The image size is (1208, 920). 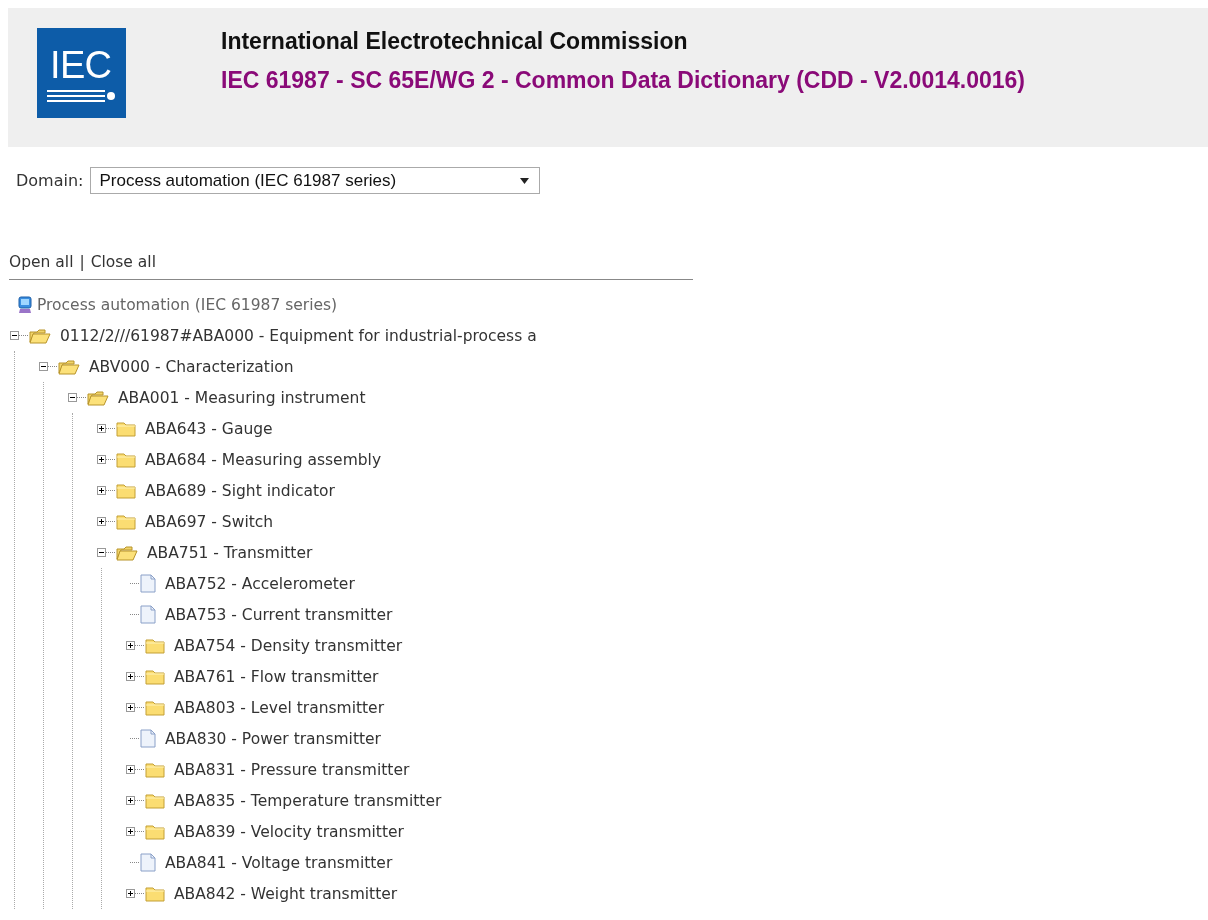 What do you see at coordinates (242, 397) in the screenshot?
I see `tree-item: ABA001 - Measuring instrument` at bounding box center [242, 397].